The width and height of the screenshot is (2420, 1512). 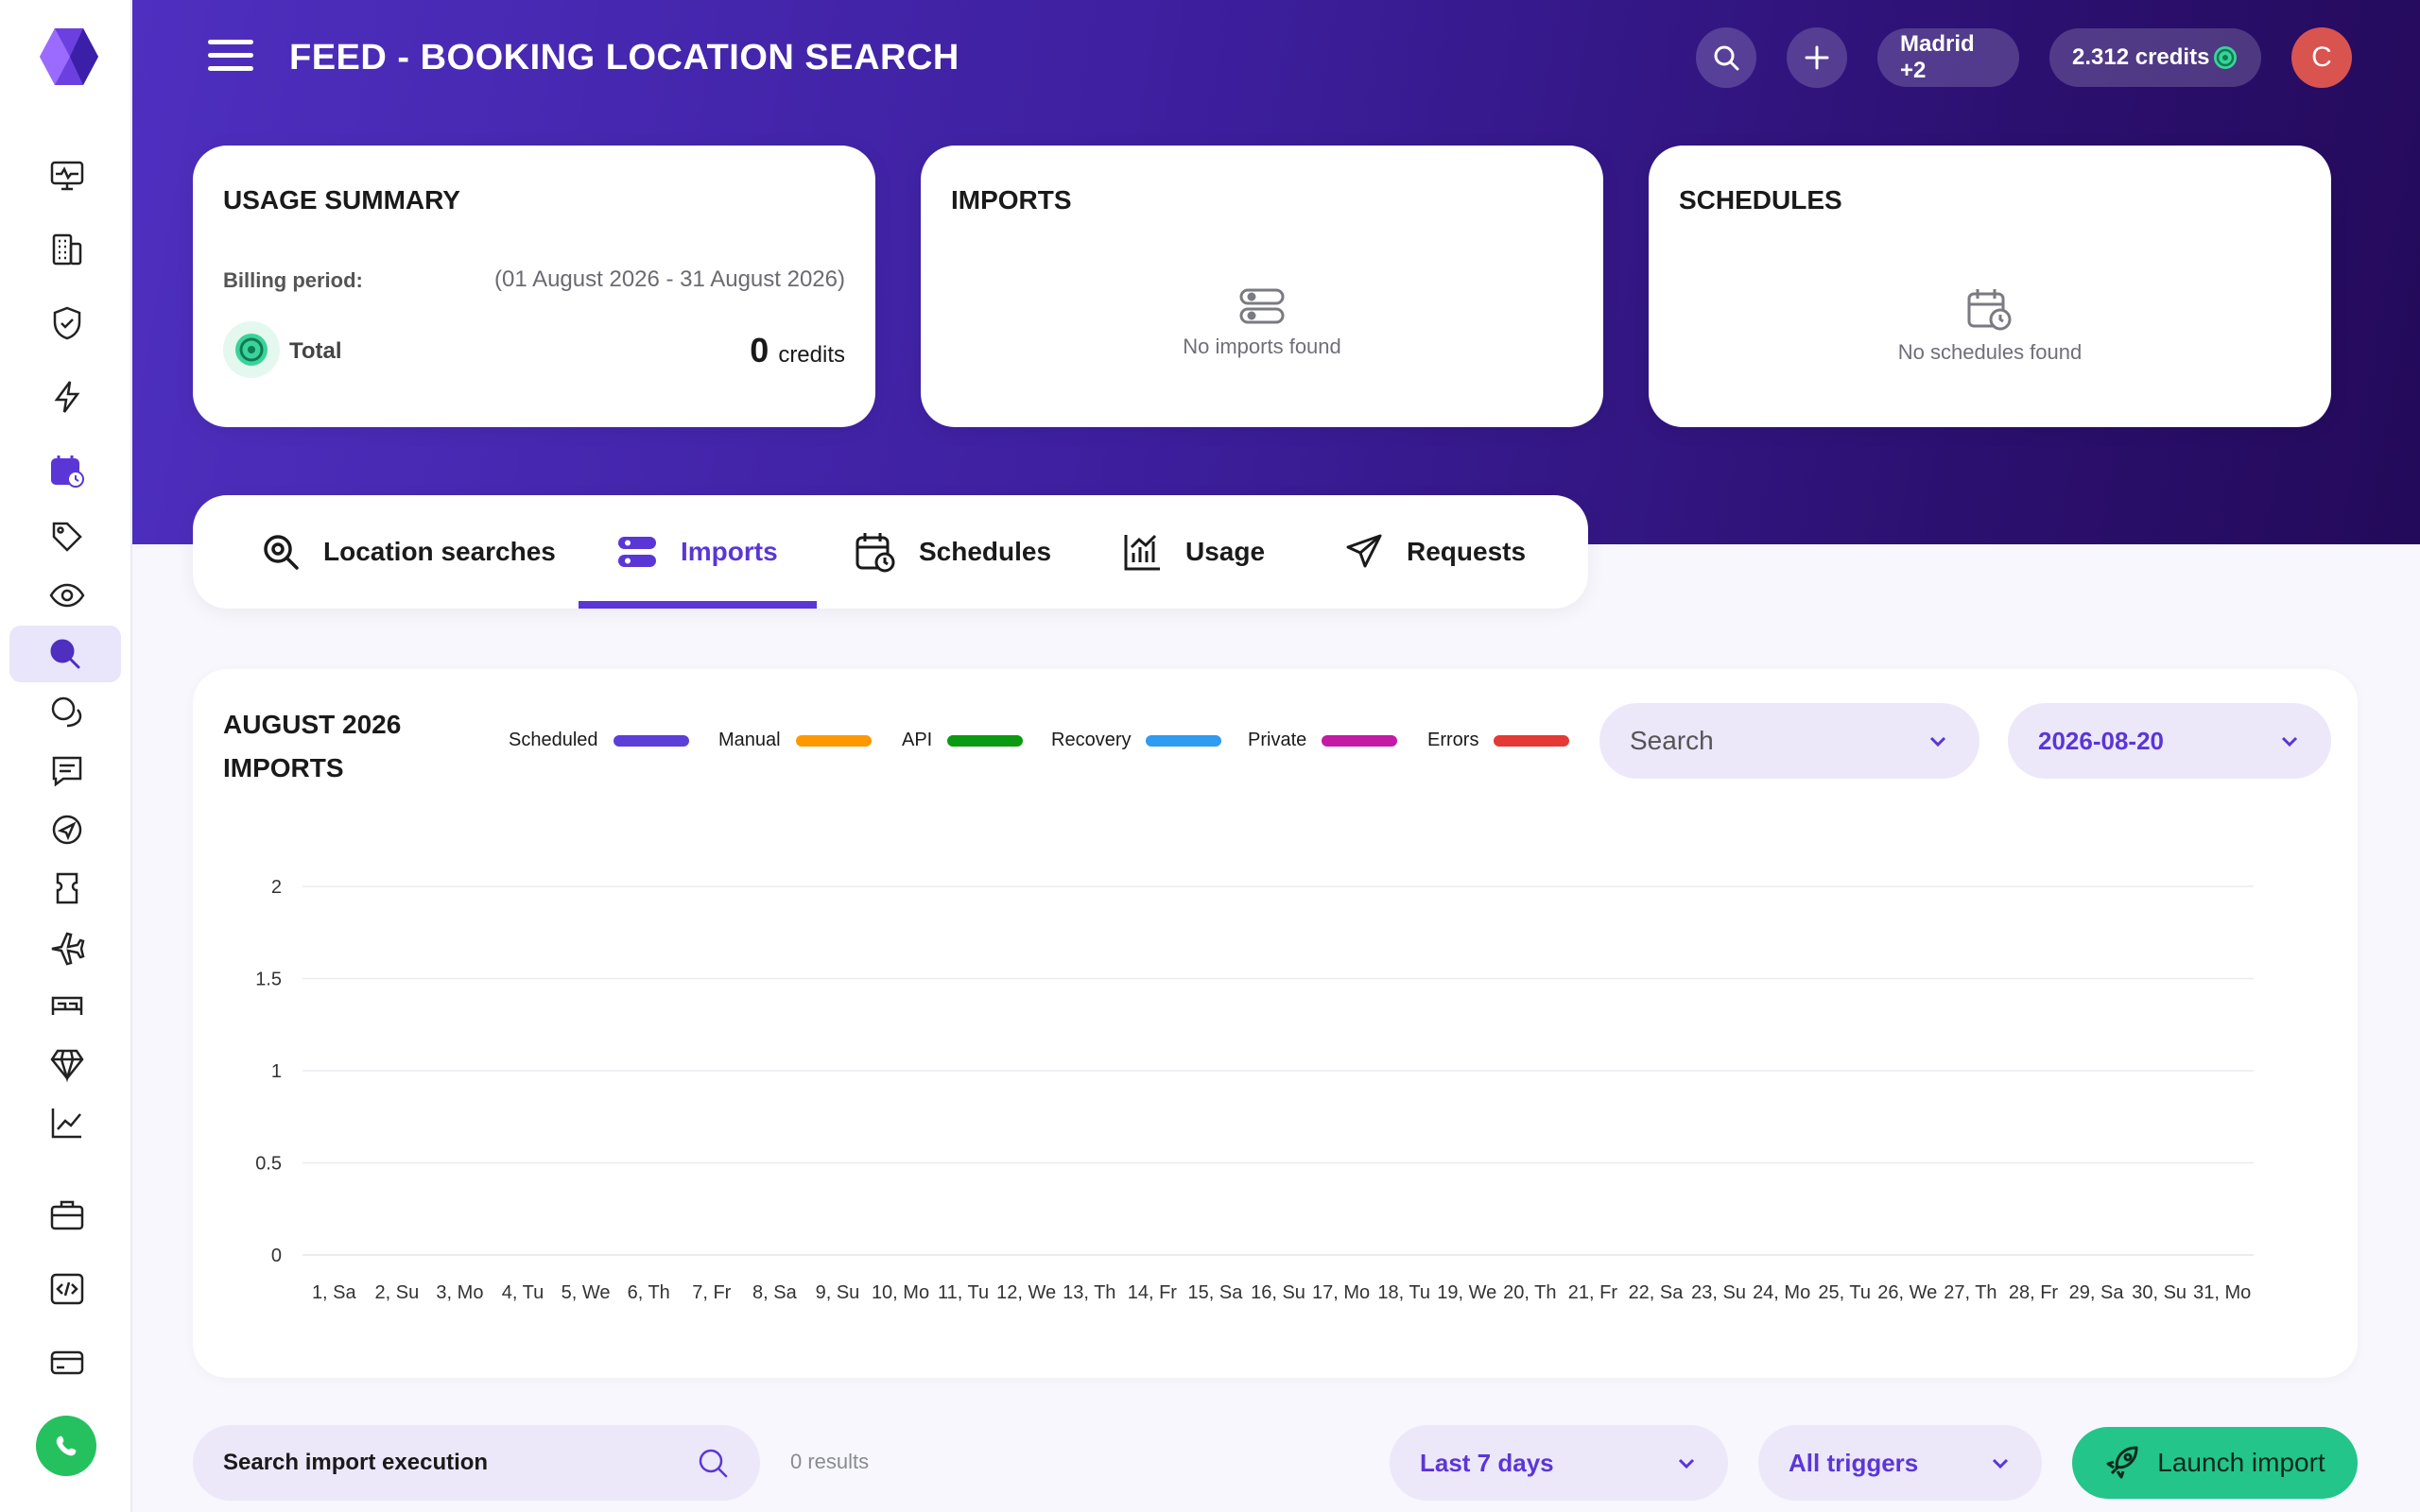 What do you see at coordinates (1262, 323) in the screenshot?
I see `imports-empty-state: No imports found` at bounding box center [1262, 323].